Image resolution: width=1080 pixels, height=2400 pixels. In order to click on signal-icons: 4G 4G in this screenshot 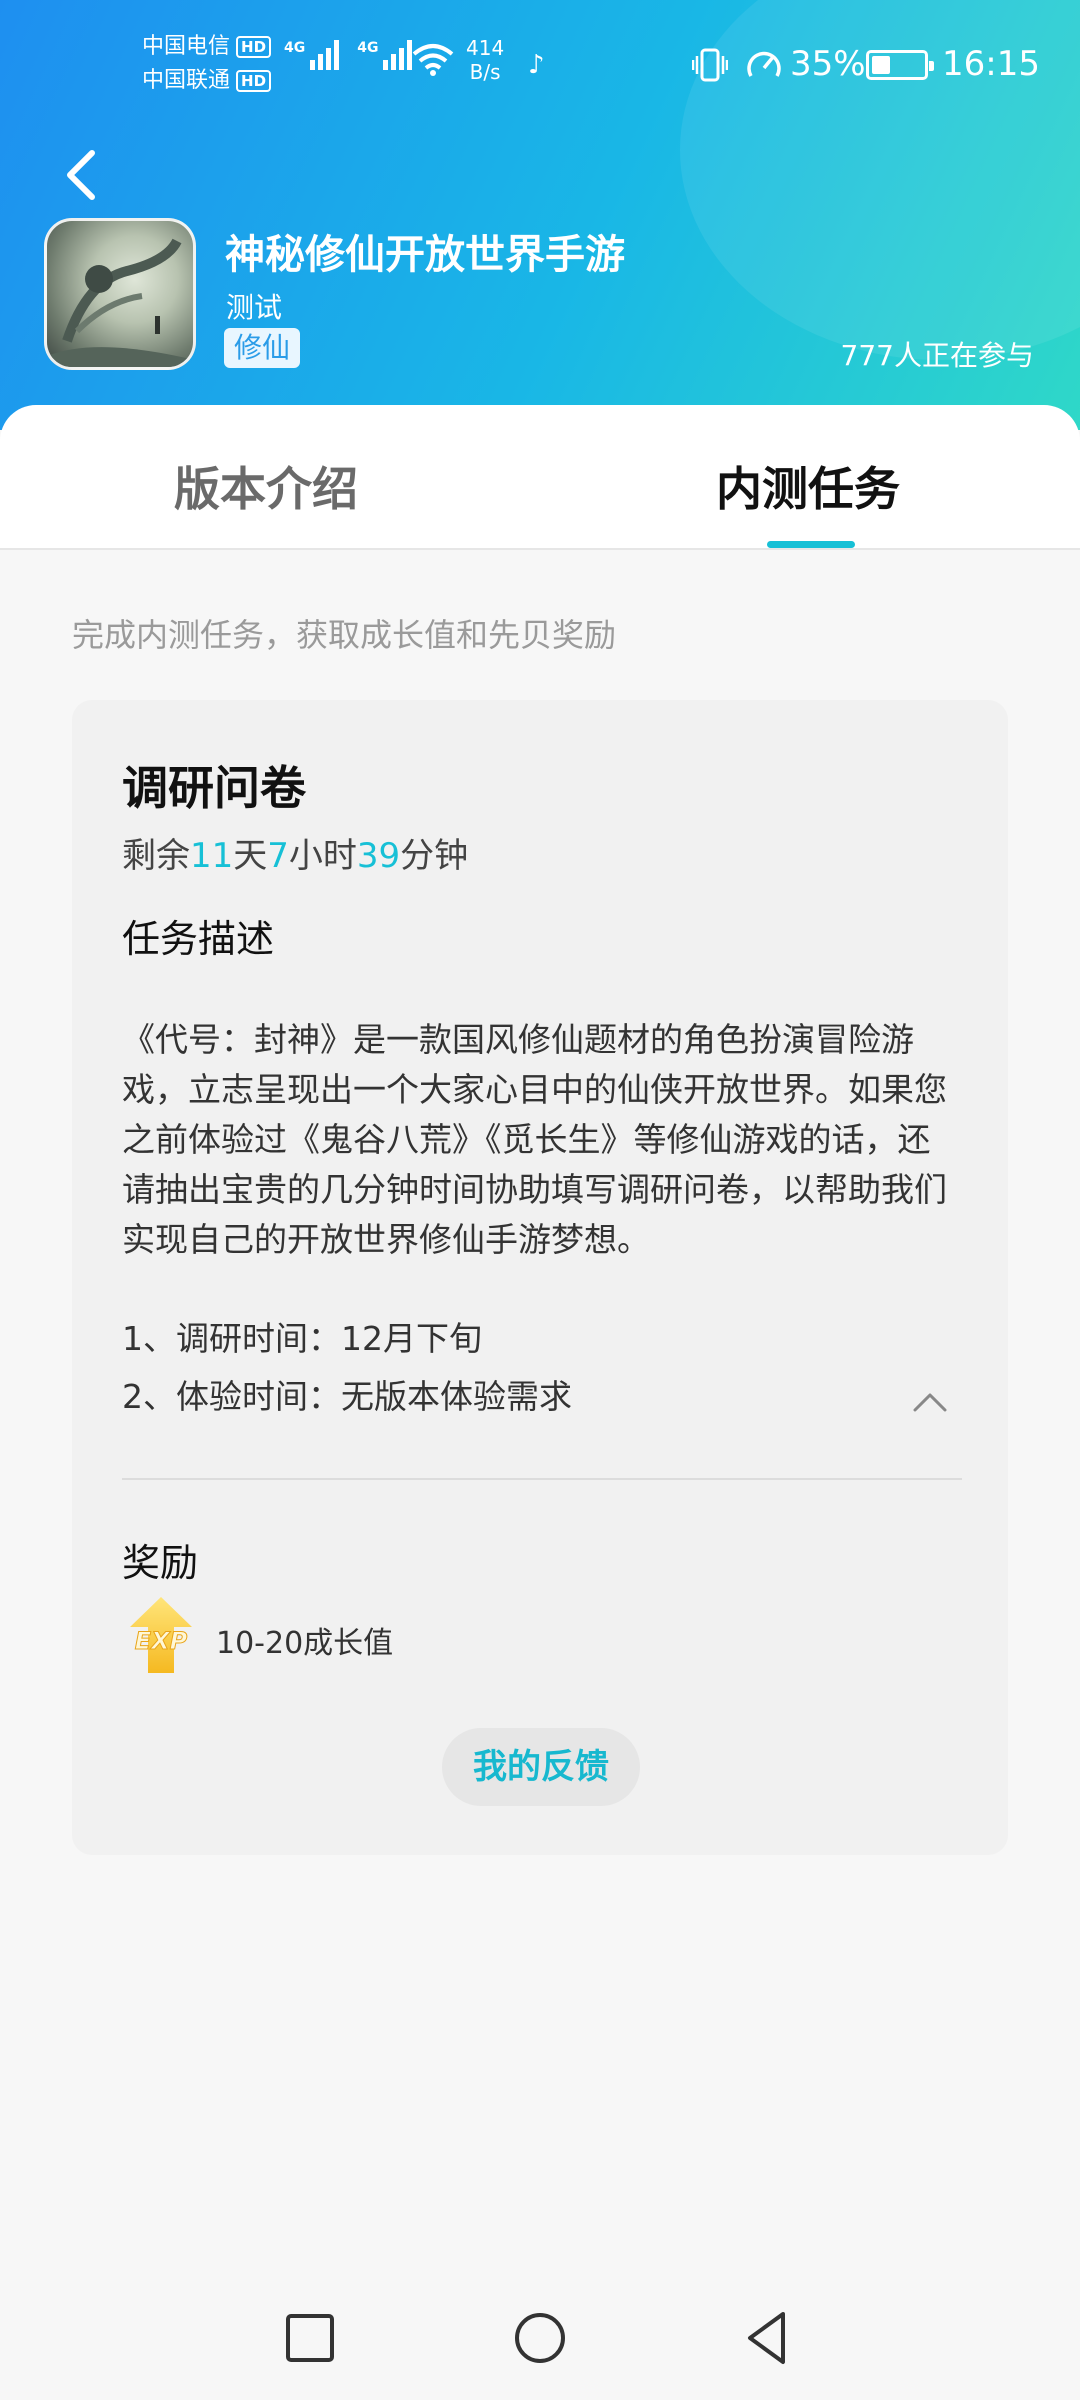, I will do `click(348, 55)`.